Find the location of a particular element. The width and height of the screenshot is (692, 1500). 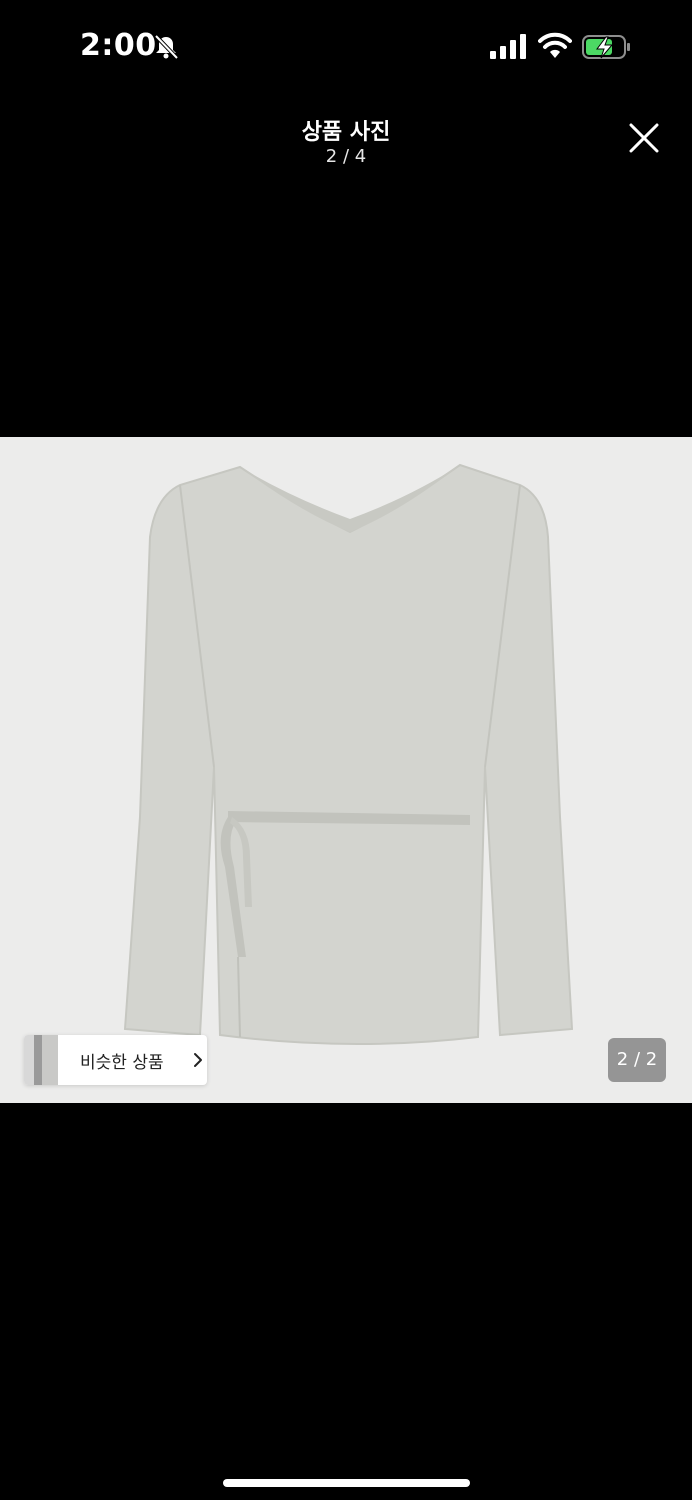

close-icon is located at coordinates (644, 138).